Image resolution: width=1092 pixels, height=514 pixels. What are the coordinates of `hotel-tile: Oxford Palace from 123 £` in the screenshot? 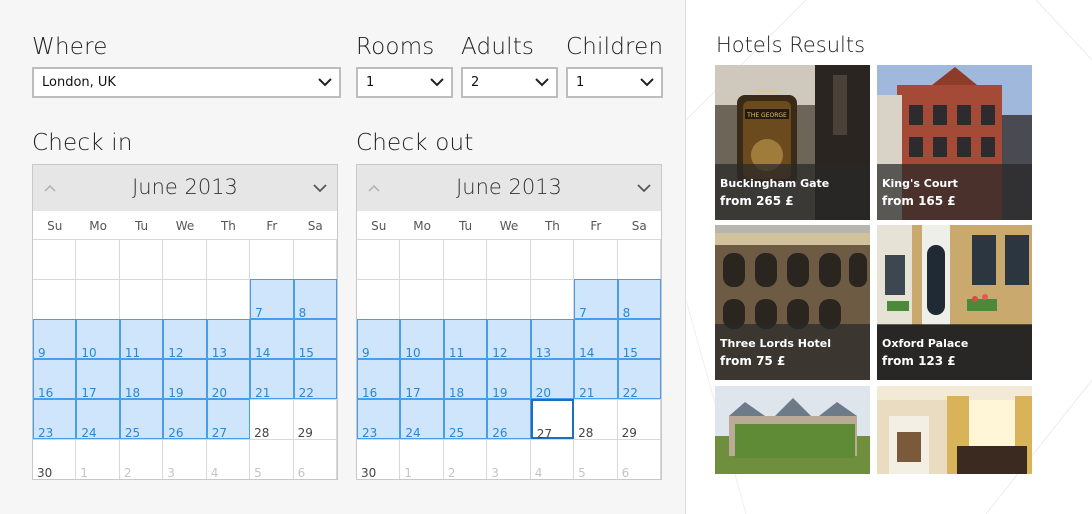 It's located at (954, 302).